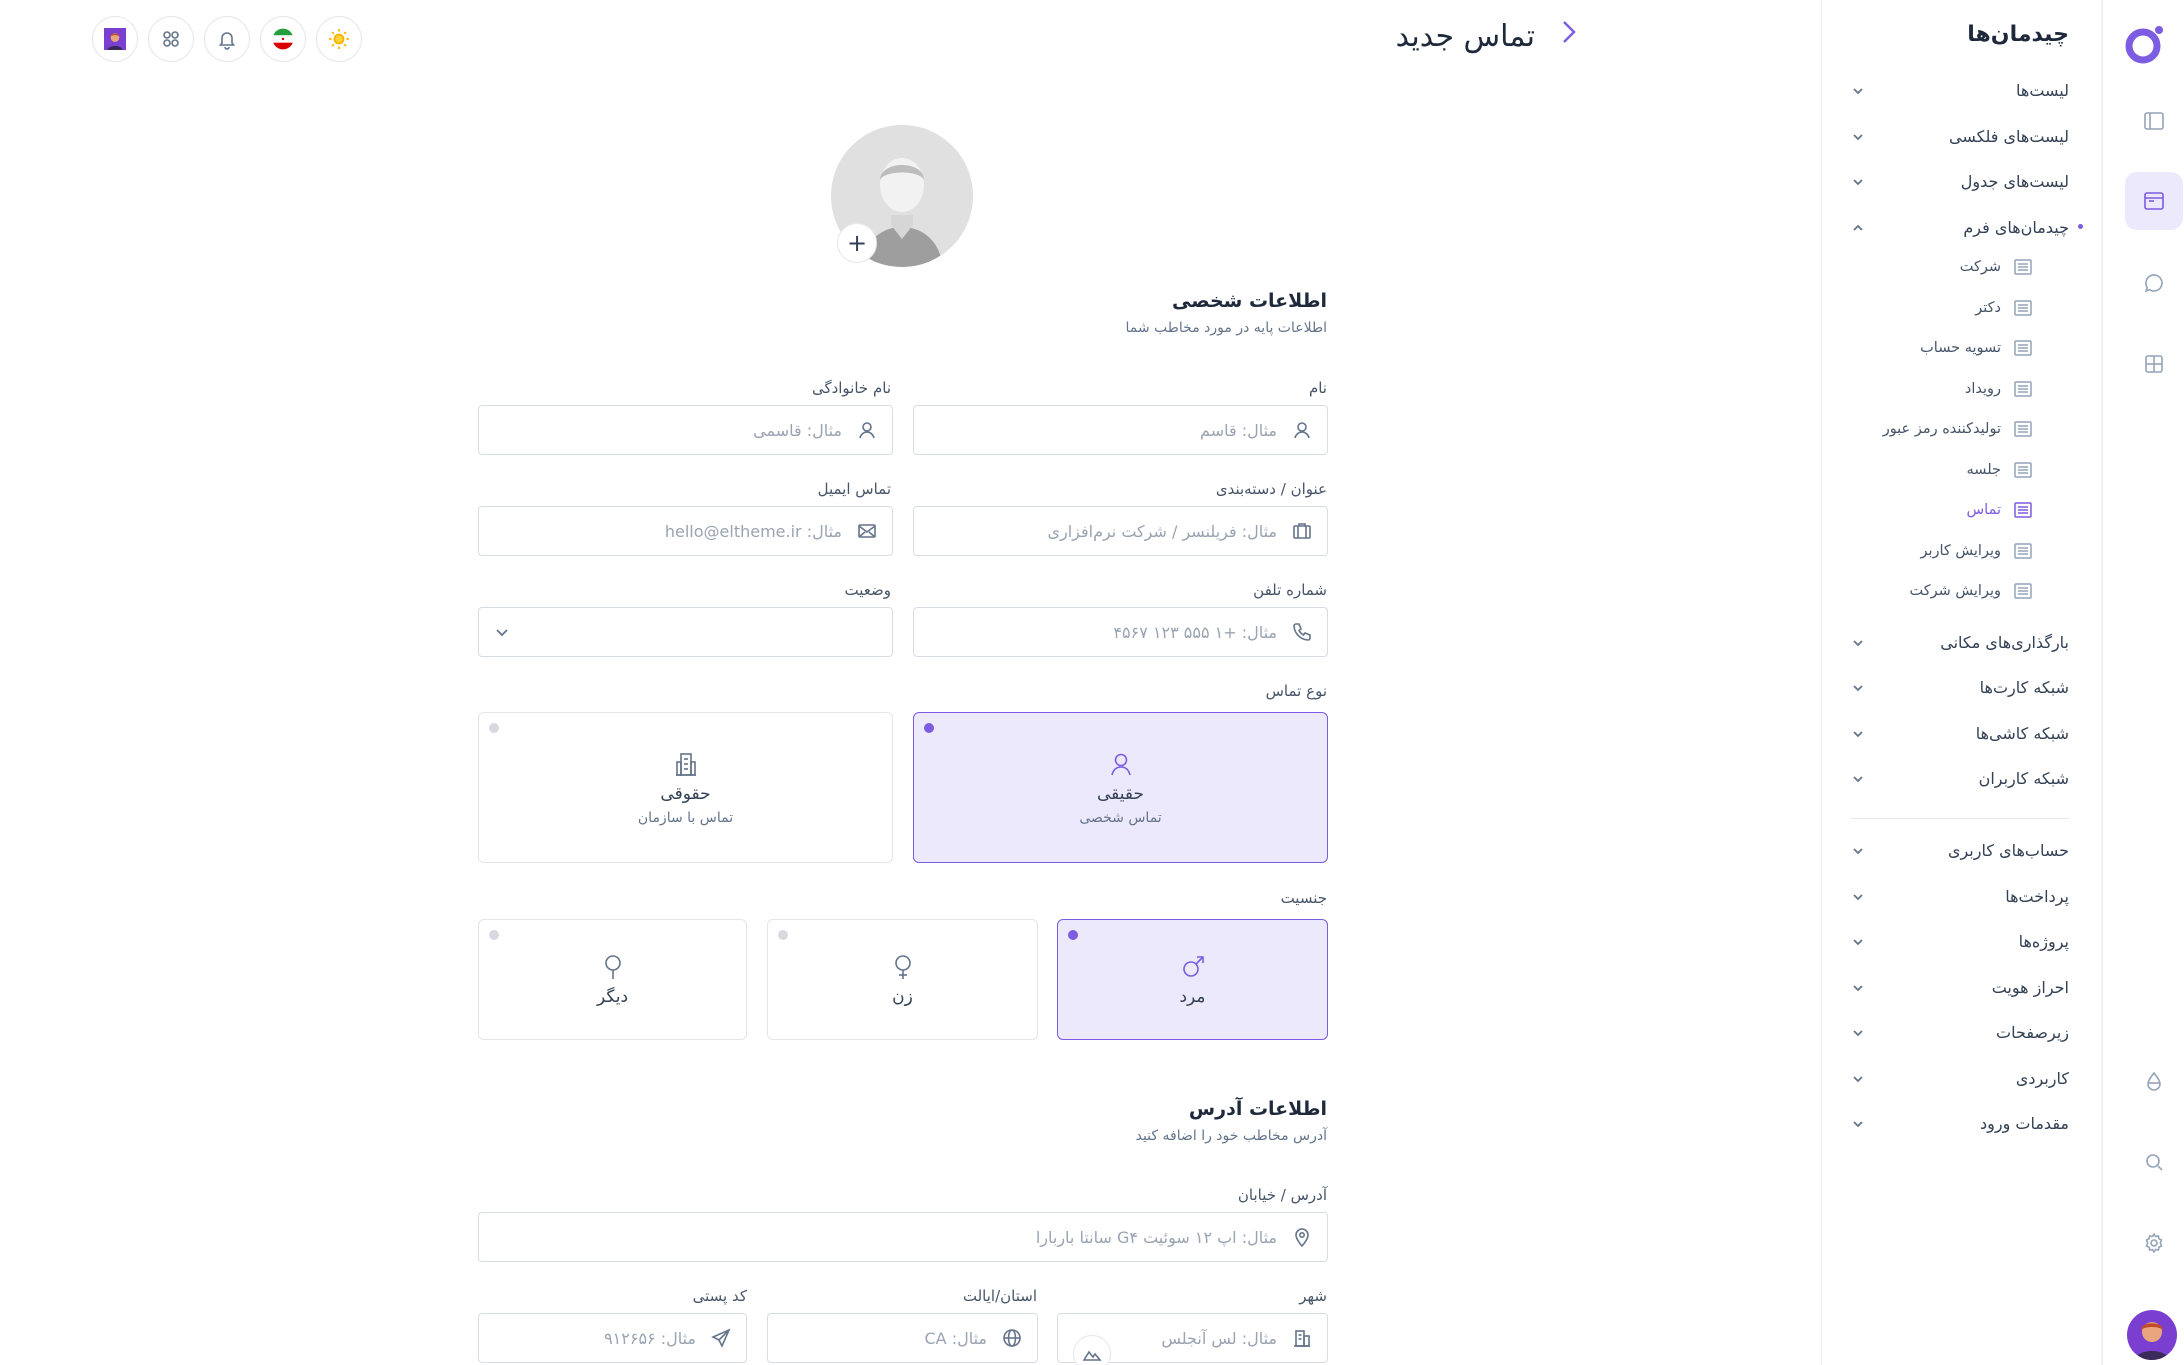  I want to click on nav-item-table-lists: لیست‌های جدول, so click(1960, 181).